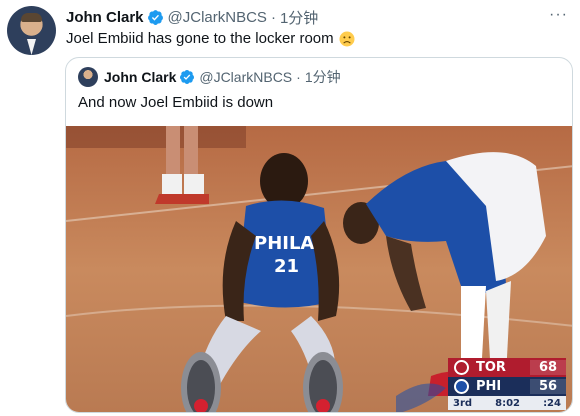 Image resolution: width=580 pixels, height=416 pixels. What do you see at coordinates (31, 30) in the screenshot?
I see `author-avatar` at bounding box center [31, 30].